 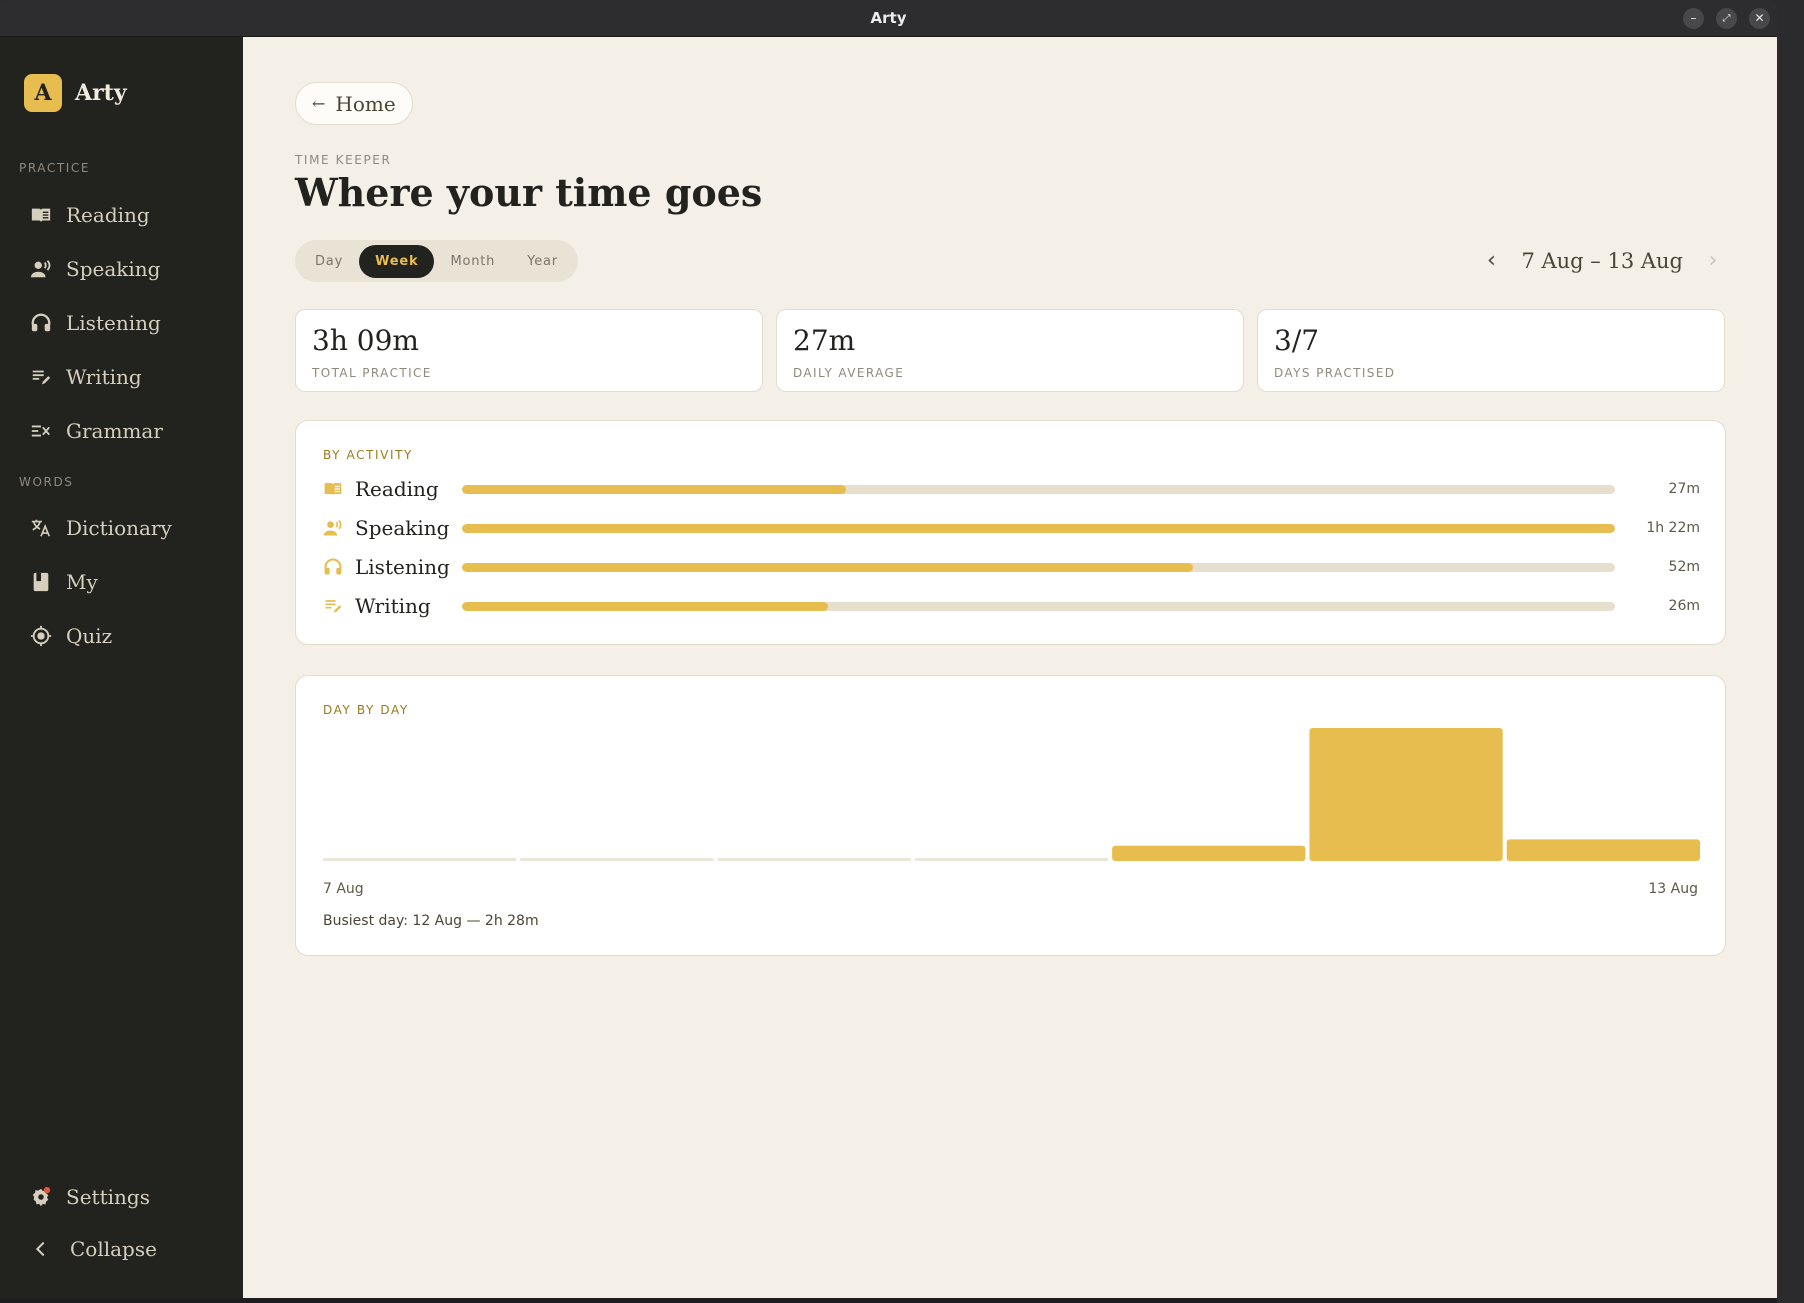 I want to click on sidebar-item-dictionary: Dictionary, so click(x=100, y=528).